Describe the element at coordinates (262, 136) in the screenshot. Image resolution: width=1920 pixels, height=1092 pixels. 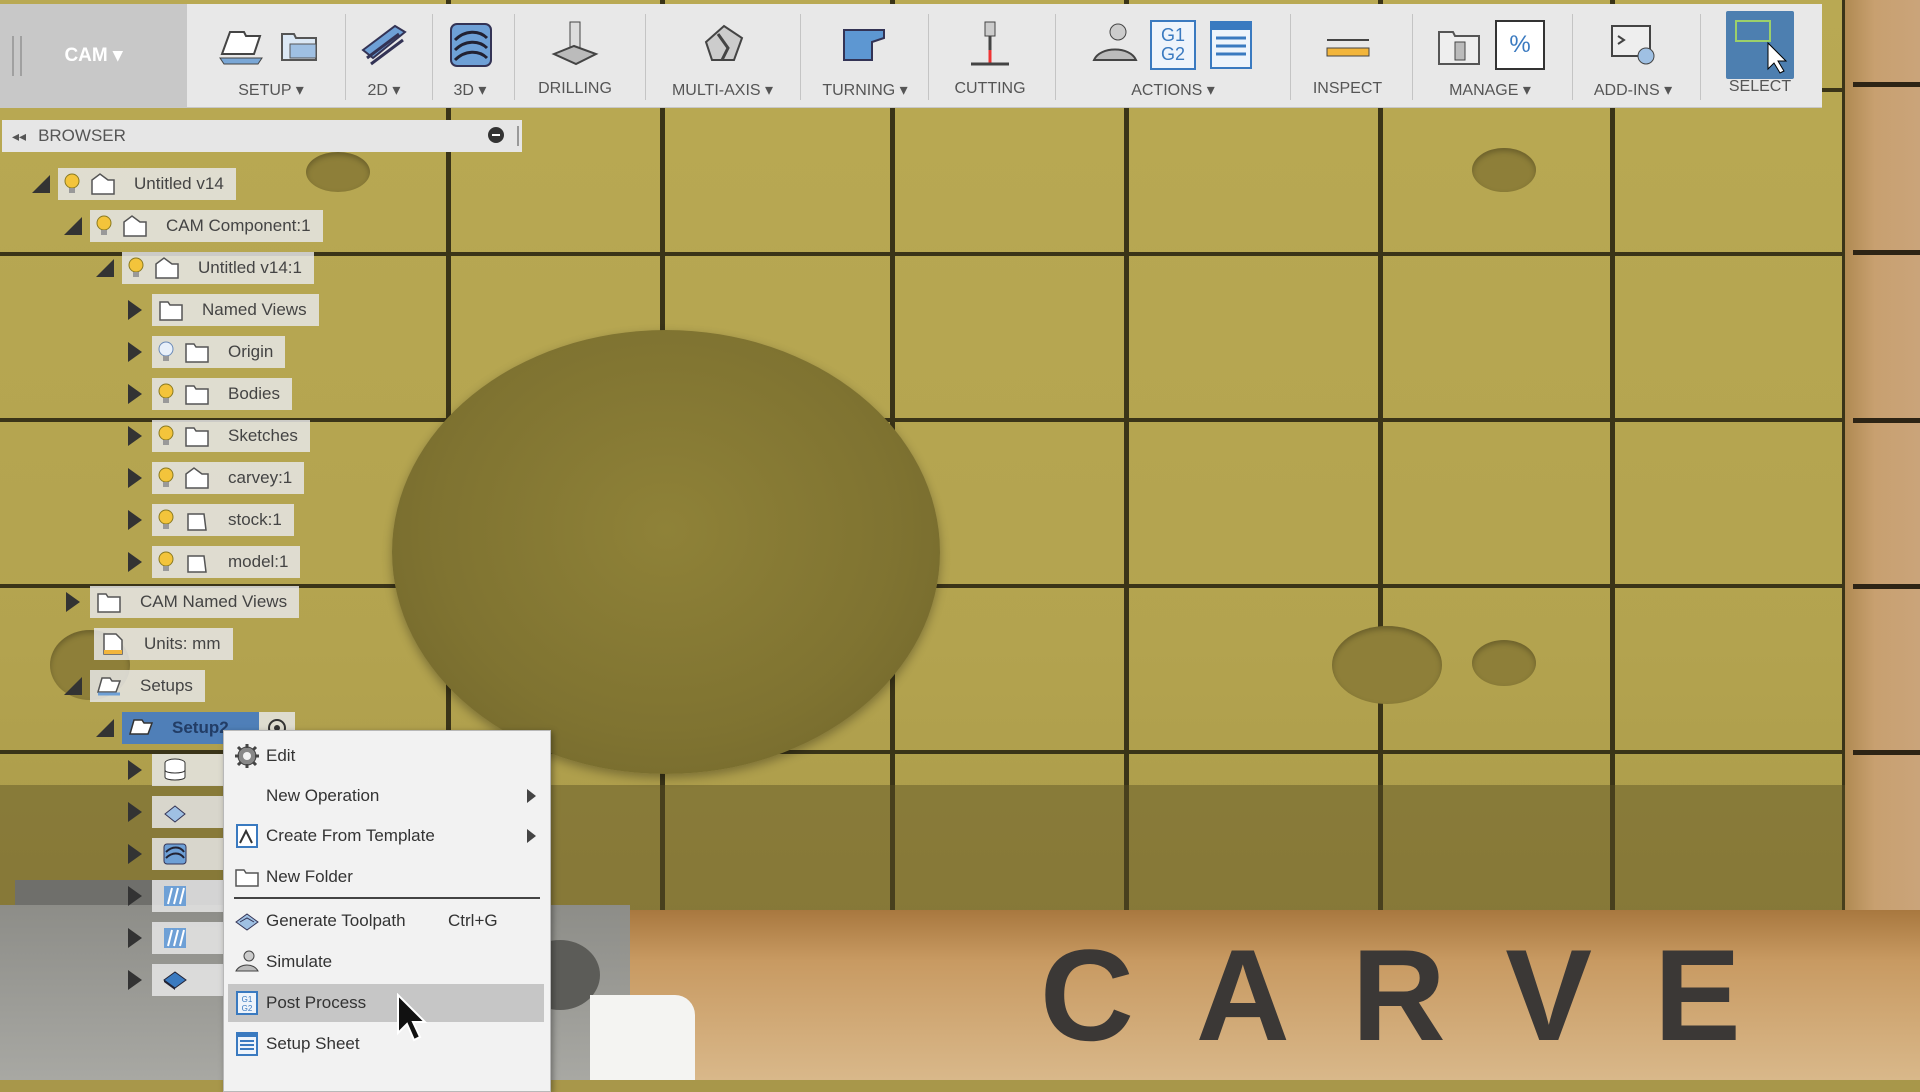
I see `browser-header: ◂◂ BROWSER` at that location.